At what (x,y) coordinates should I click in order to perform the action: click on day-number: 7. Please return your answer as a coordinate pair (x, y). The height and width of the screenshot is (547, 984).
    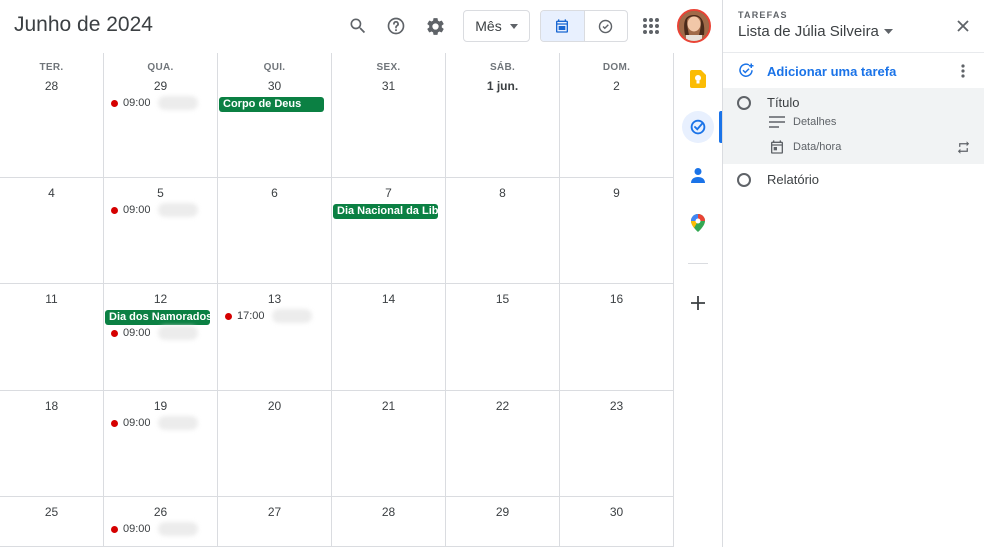
    Looking at the image, I should click on (388, 193).